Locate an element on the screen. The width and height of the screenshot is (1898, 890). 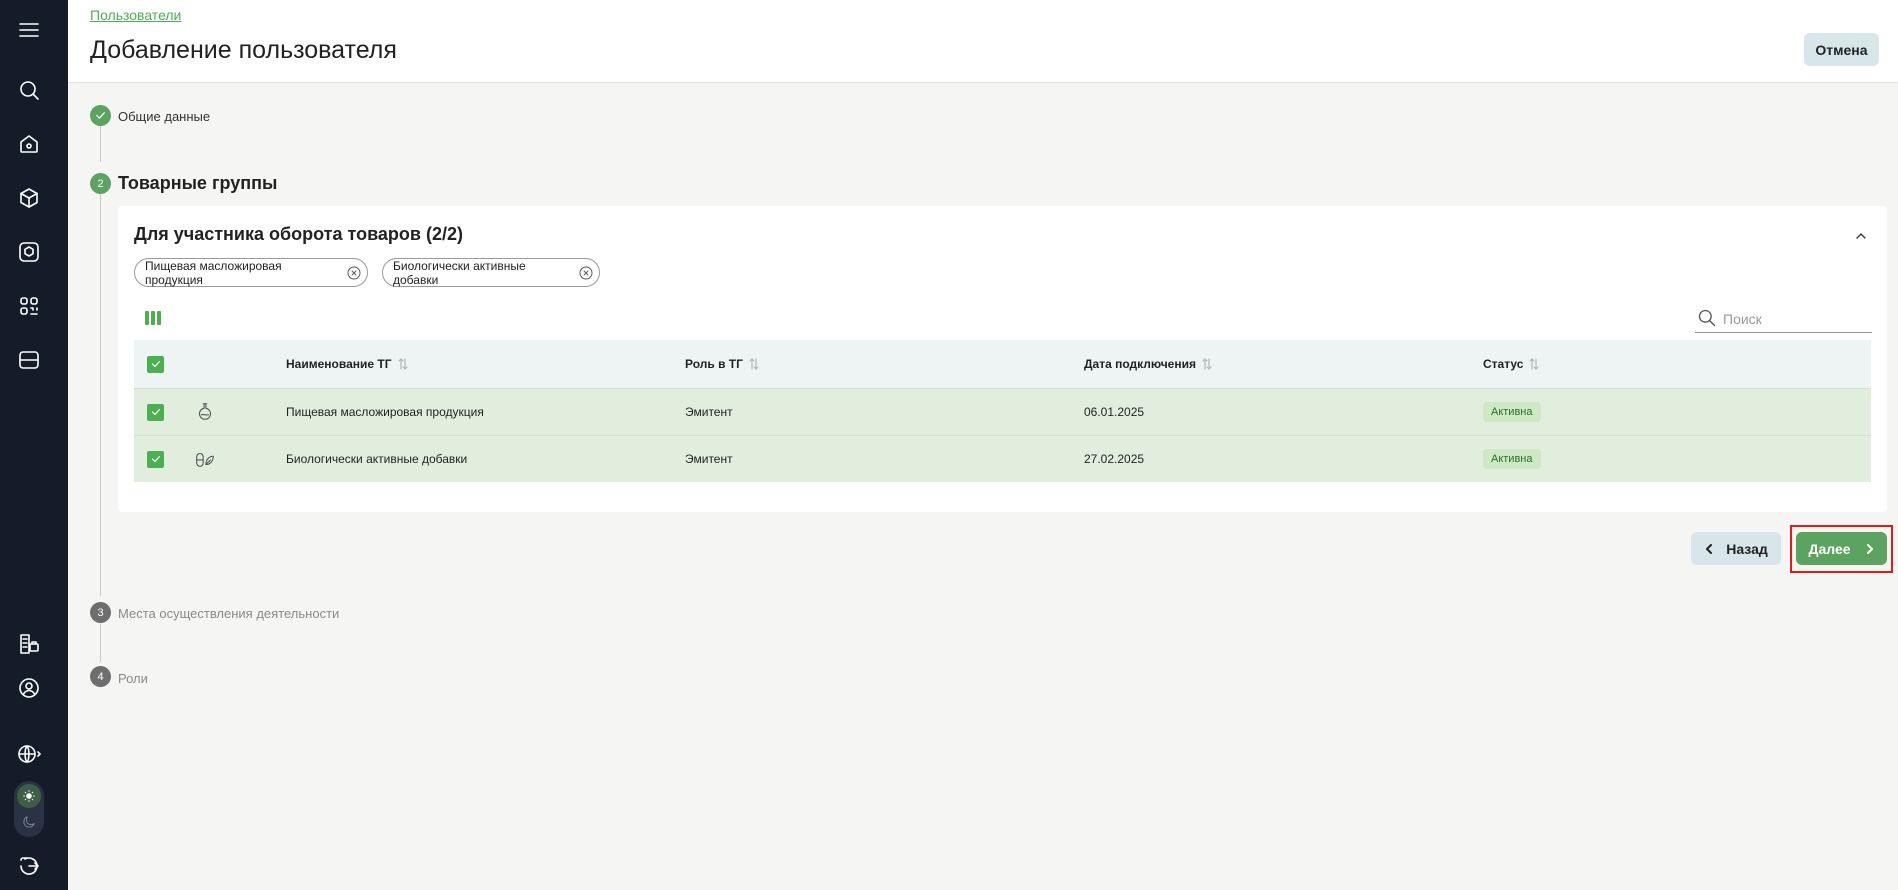
language-icon is located at coordinates (29, 754).